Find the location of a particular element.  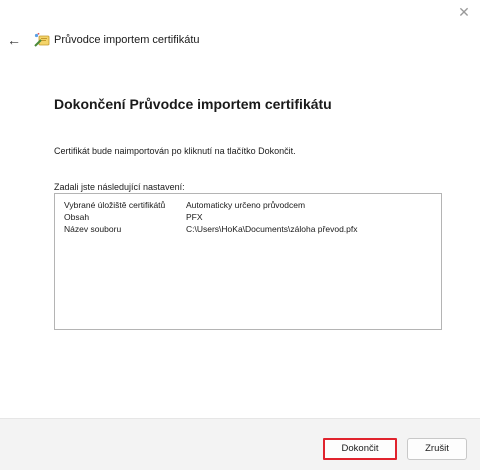

window-title: Průvodce importem certifikátu is located at coordinates (127, 40).